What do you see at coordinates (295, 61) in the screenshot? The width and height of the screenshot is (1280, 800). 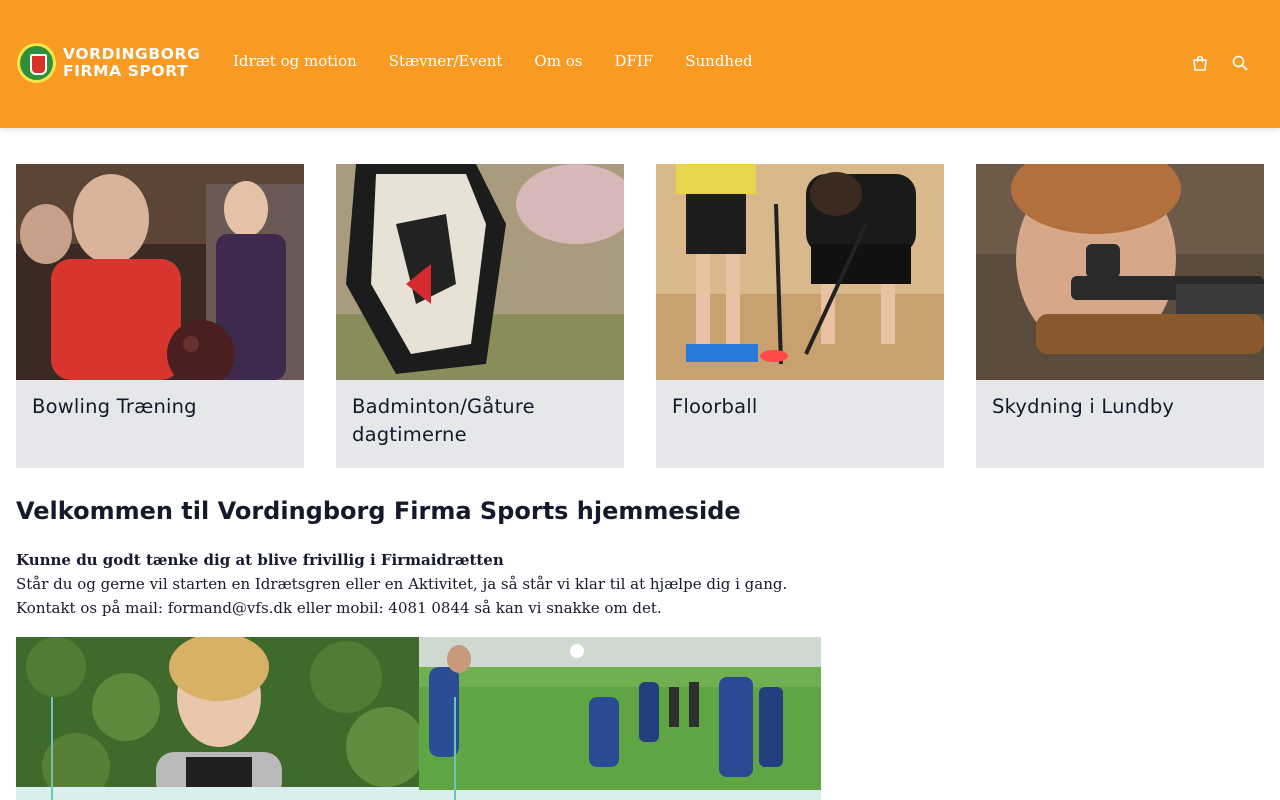 I see `nav-item-idraet: Idræt og motion` at bounding box center [295, 61].